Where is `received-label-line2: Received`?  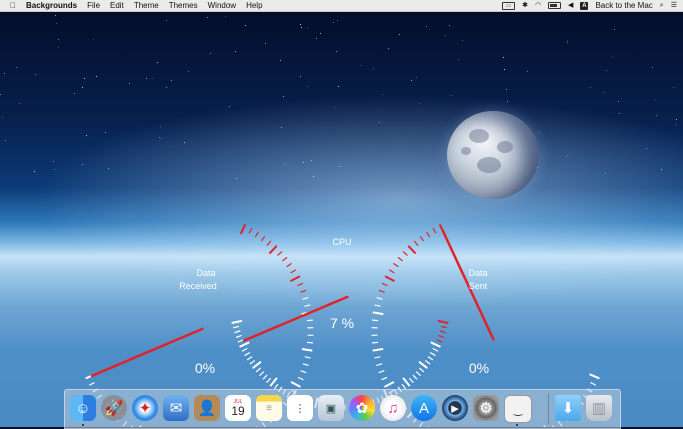 received-label-line2: Received is located at coordinates (198, 286).